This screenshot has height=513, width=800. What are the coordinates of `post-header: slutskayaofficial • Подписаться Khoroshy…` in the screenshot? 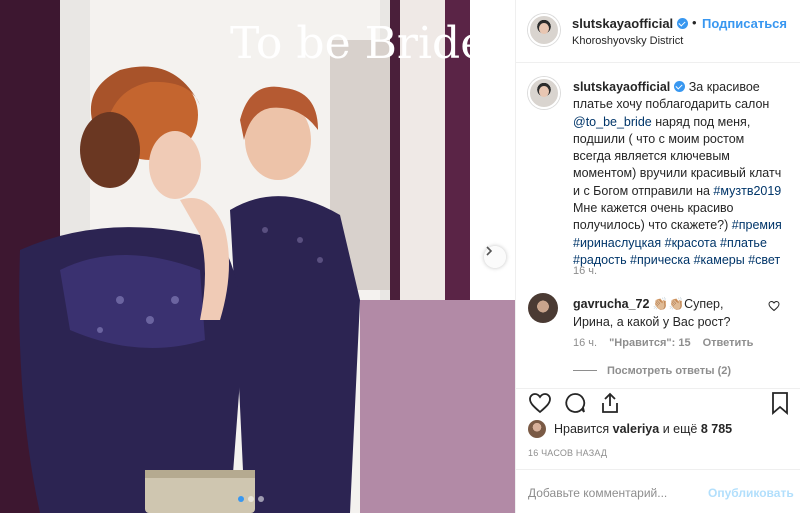 It's located at (658, 31).